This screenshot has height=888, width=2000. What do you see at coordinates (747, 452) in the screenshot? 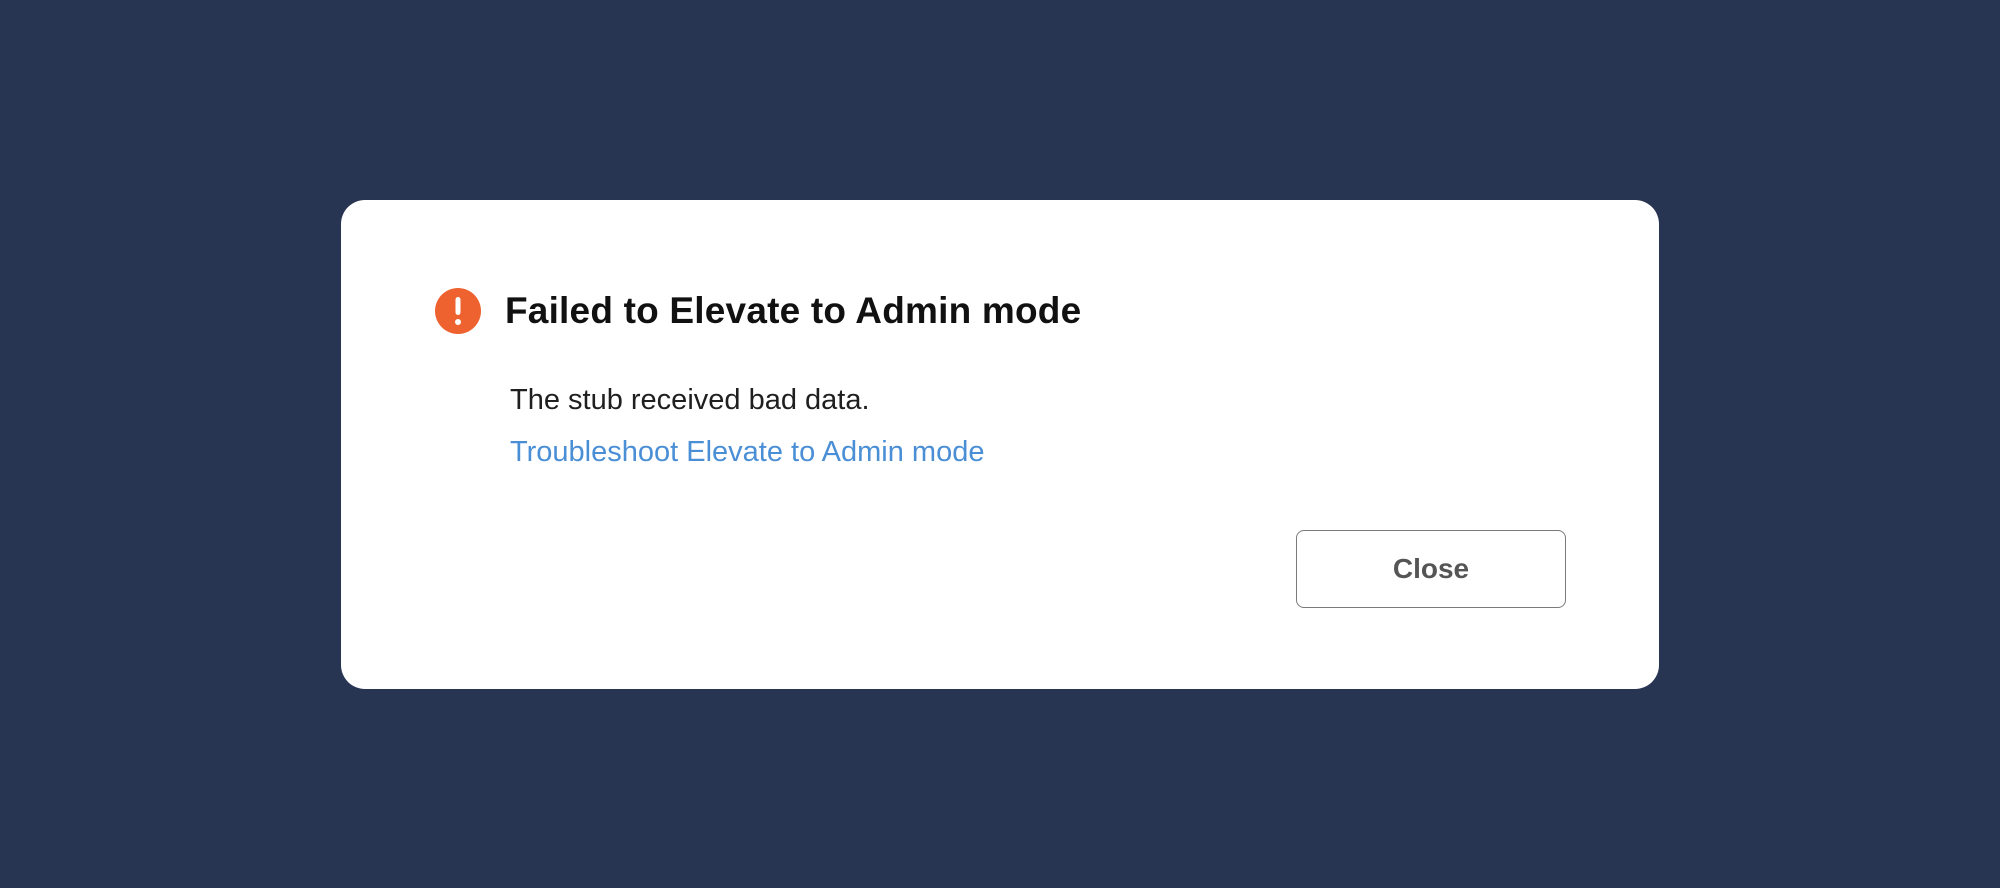
I see `troubleshoot-link: Troubleshoot Elevate to Admin mode` at bounding box center [747, 452].